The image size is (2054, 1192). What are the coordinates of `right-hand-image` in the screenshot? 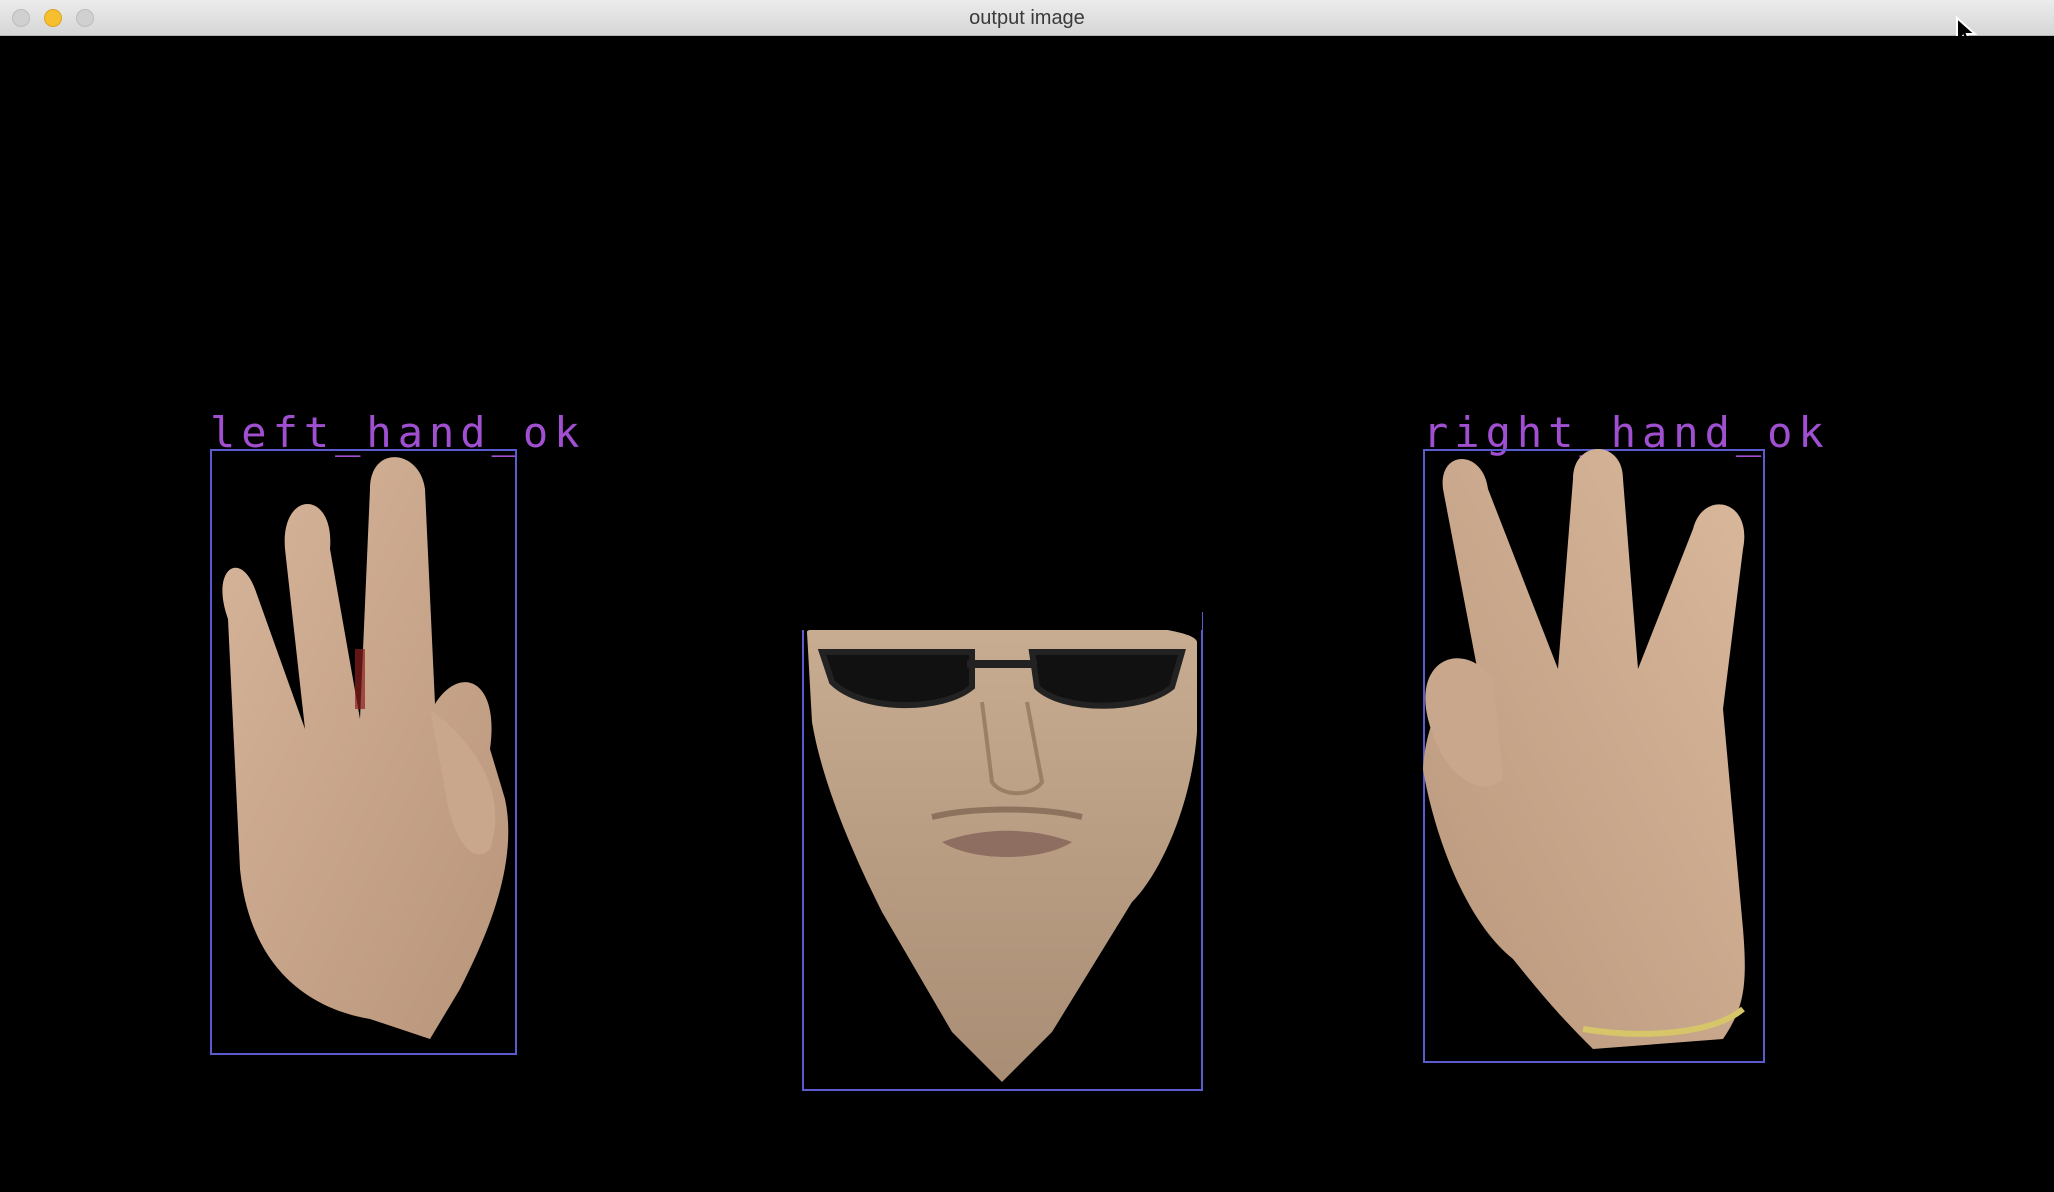 It's located at (1584, 749).